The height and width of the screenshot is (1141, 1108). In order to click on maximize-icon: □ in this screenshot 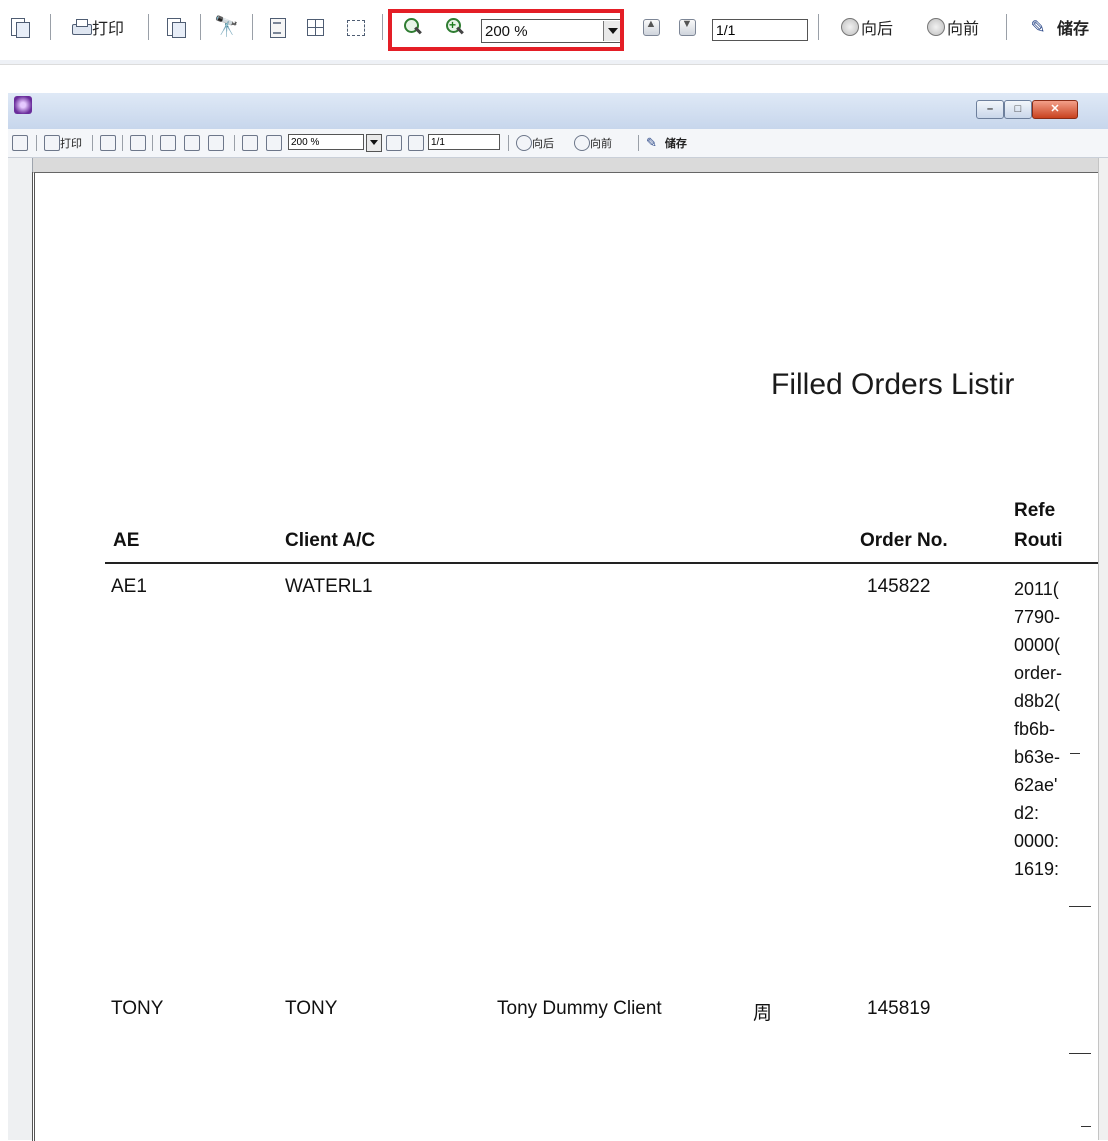, I will do `click(1018, 109)`.